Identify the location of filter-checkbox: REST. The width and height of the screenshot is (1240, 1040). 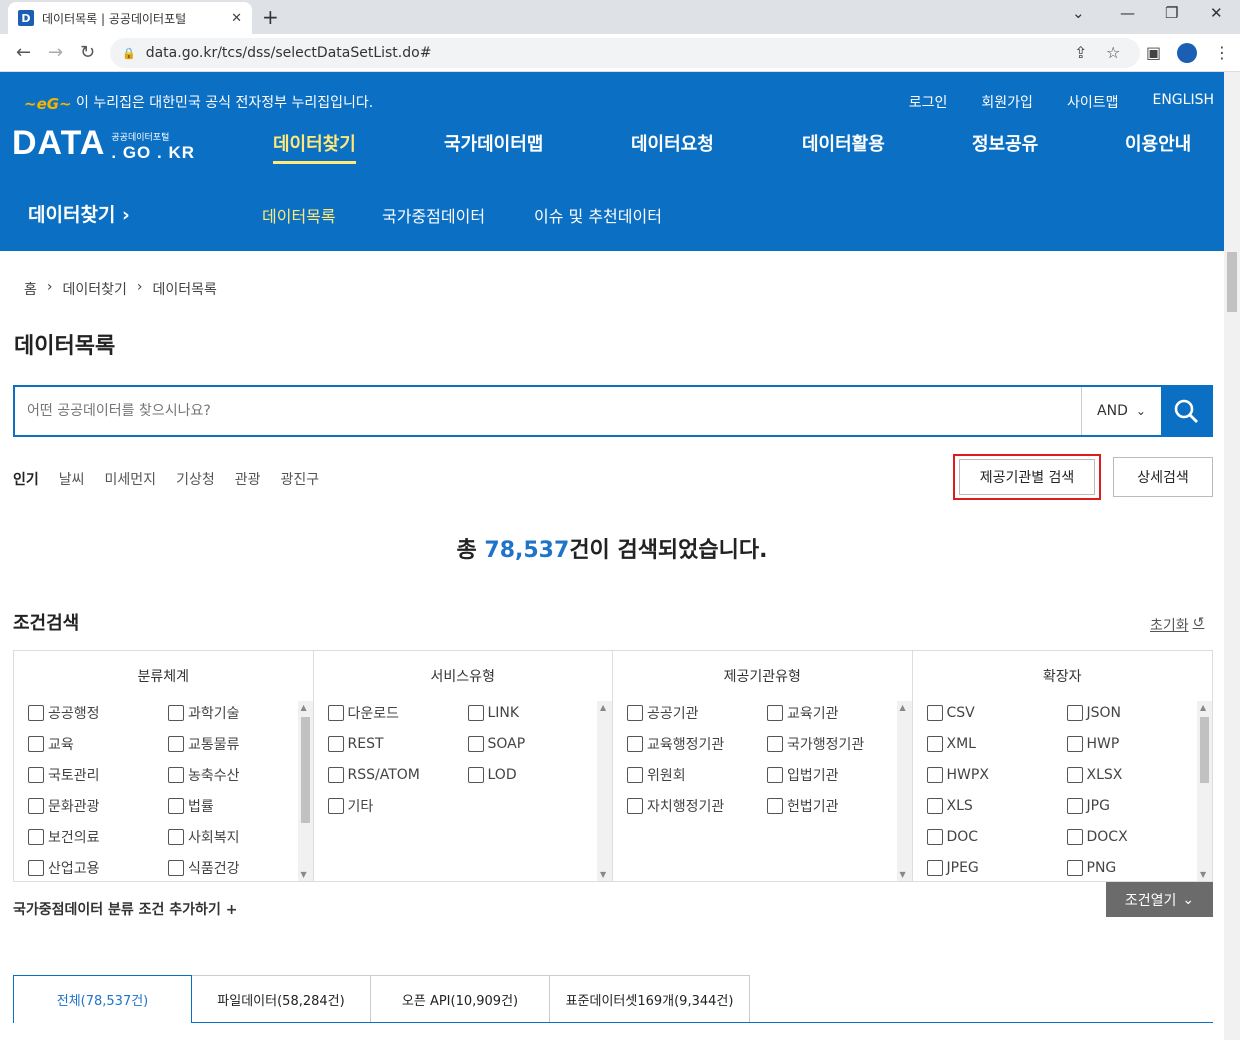
(397, 743).